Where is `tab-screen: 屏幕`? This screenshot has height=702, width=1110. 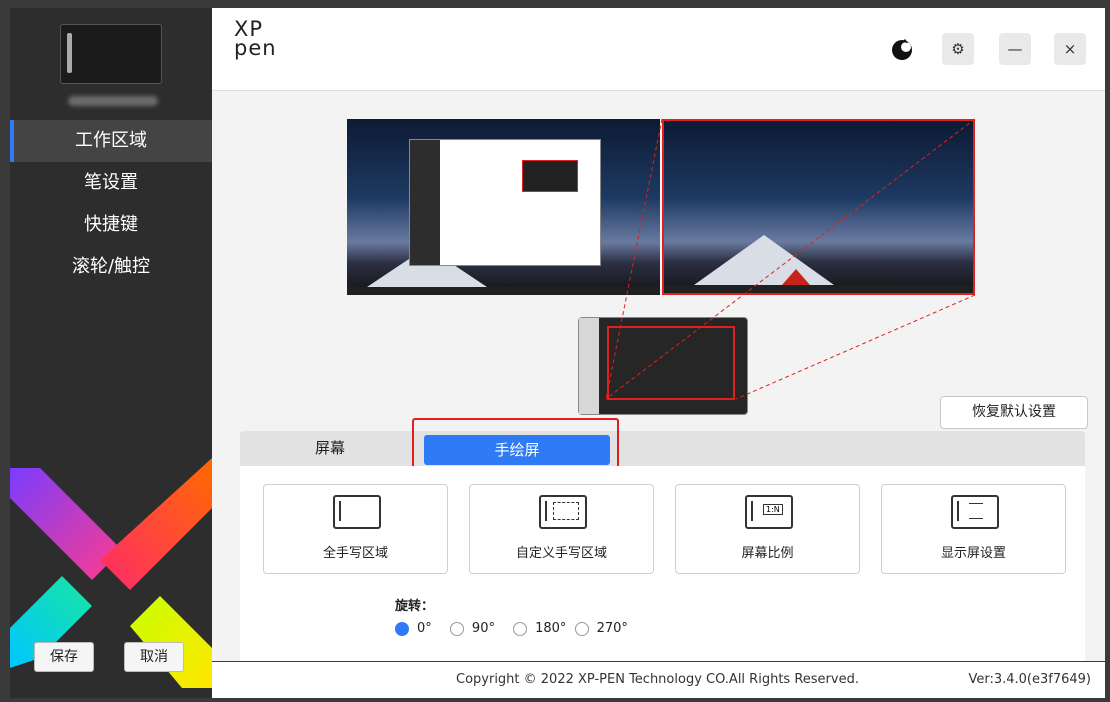
tab-screen: 屏幕 is located at coordinates (330, 448).